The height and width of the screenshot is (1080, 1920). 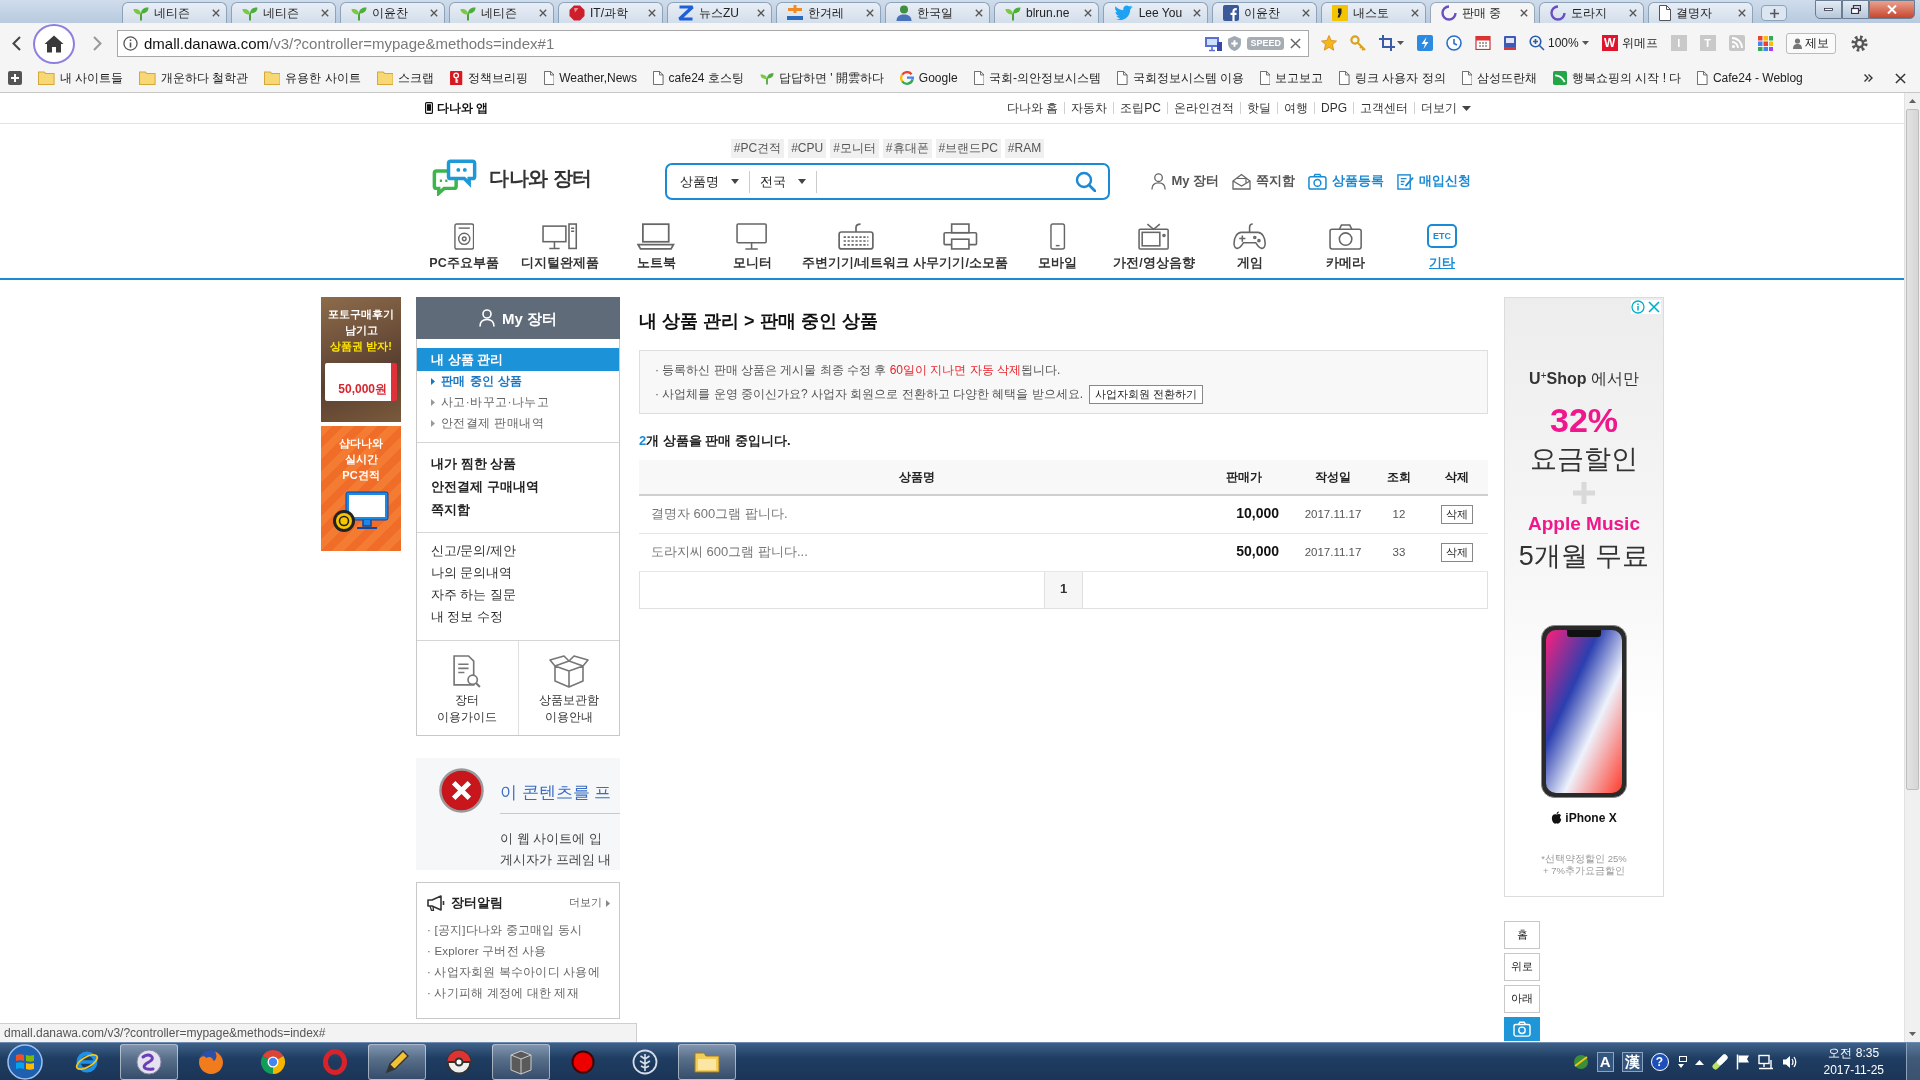 What do you see at coordinates (1912, 449) in the screenshot?
I see `scrollbar-thumb` at bounding box center [1912, 449].